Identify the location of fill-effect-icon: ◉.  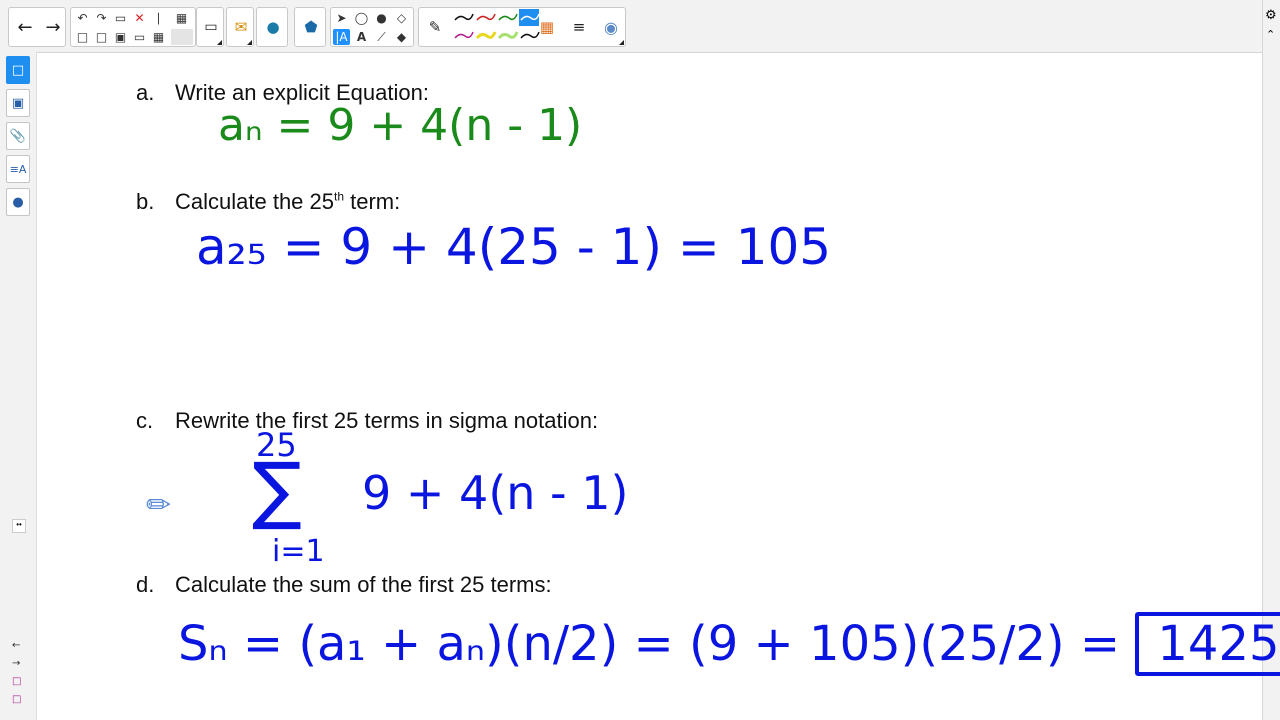
(611, 27).